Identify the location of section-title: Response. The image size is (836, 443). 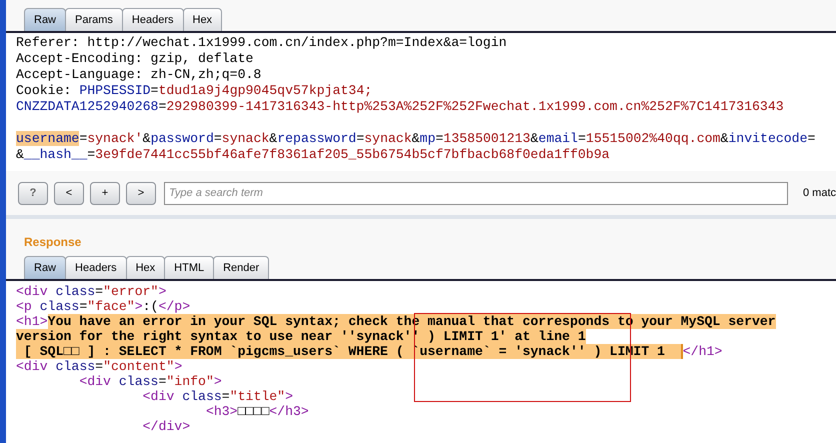
(53, 242).